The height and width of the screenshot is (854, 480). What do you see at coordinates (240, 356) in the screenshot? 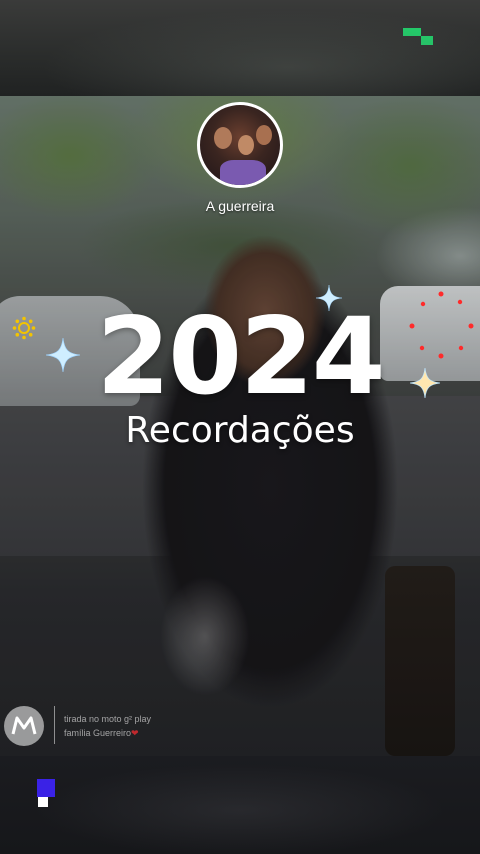
I see `story-year: 2024` at bounding box center [240, 356].